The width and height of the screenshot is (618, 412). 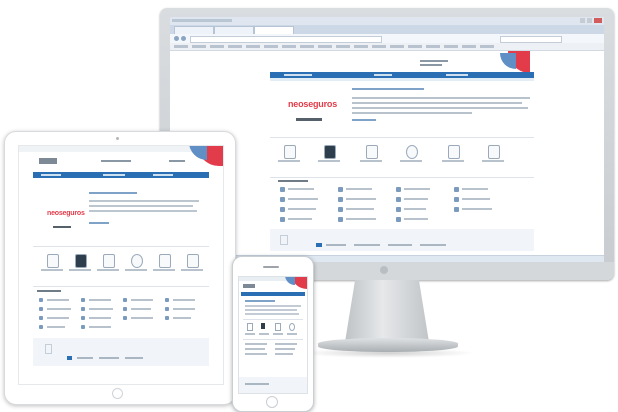 I want to click on close-icon, so click(x=598, y=20).